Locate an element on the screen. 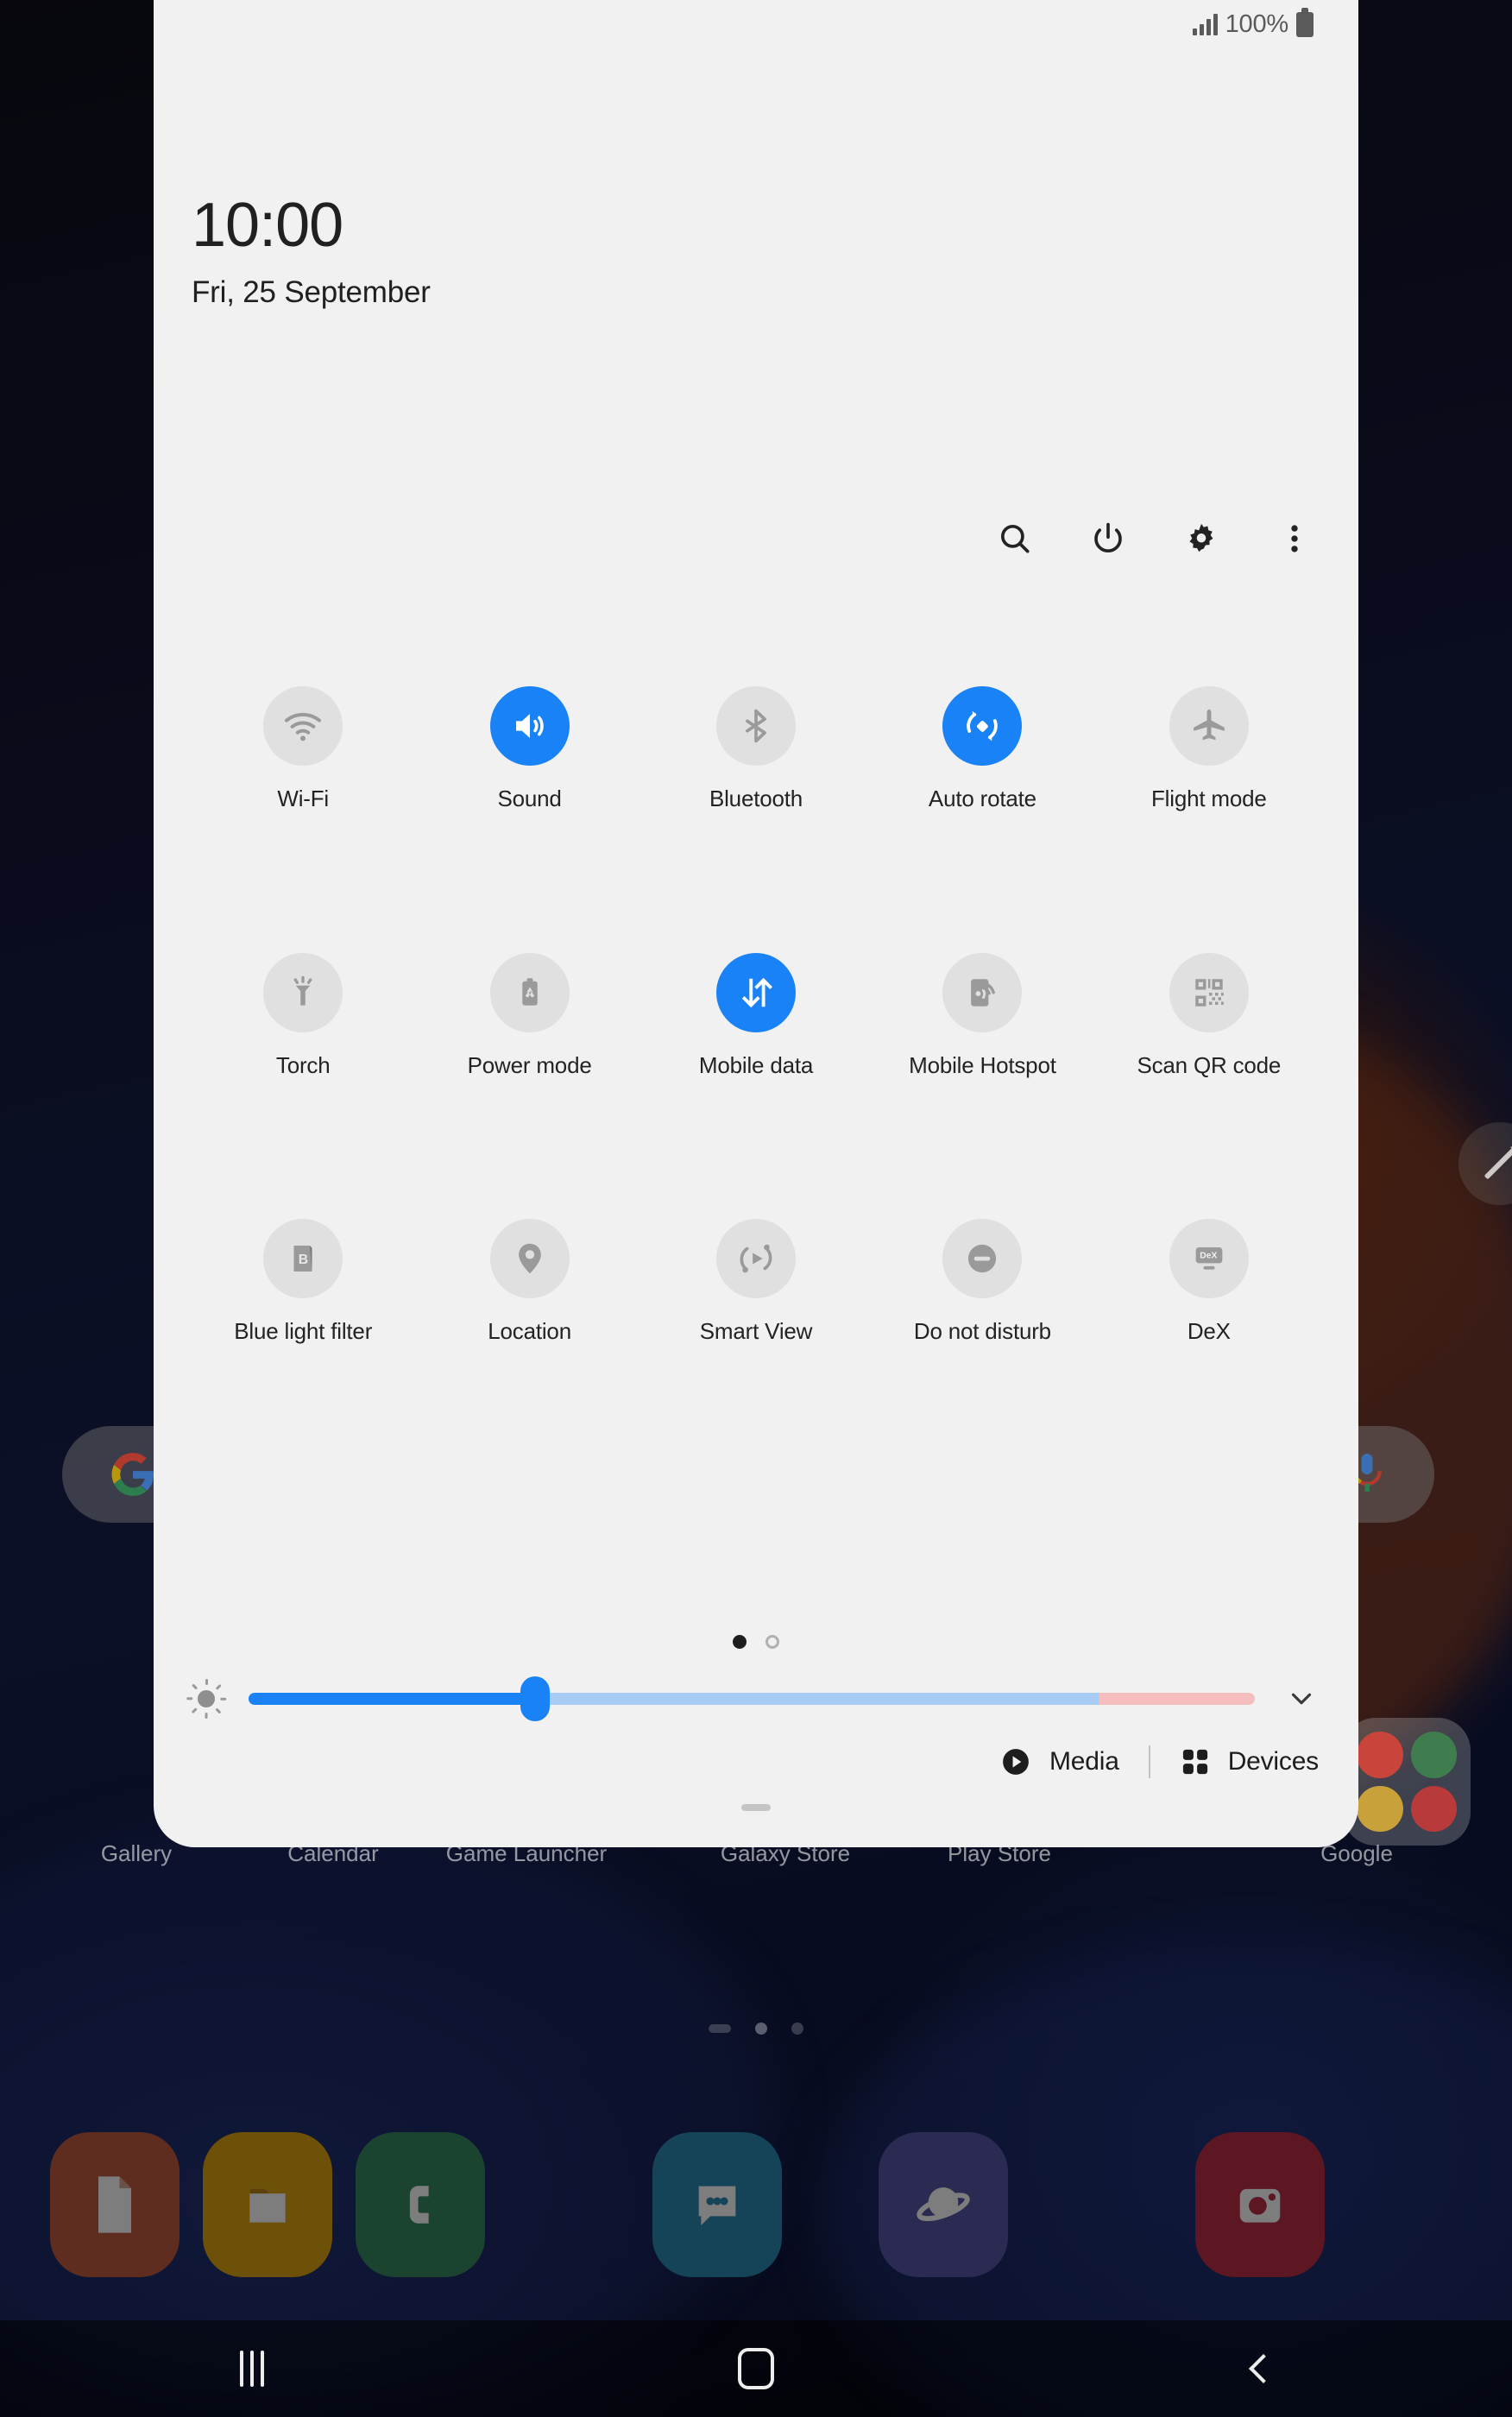  tile-wifi: Wi-Fi is located at coordinates (303, 749).